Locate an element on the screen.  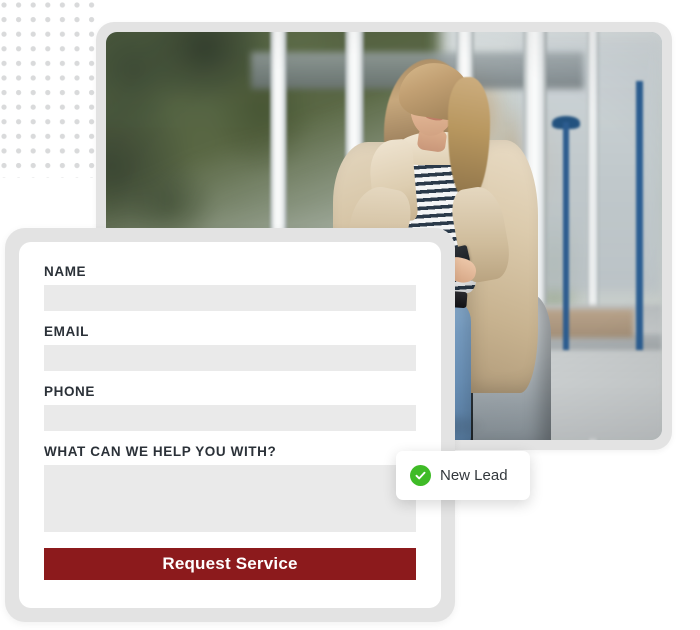
email-label: EMAIL is located at coordinates (66, 331).